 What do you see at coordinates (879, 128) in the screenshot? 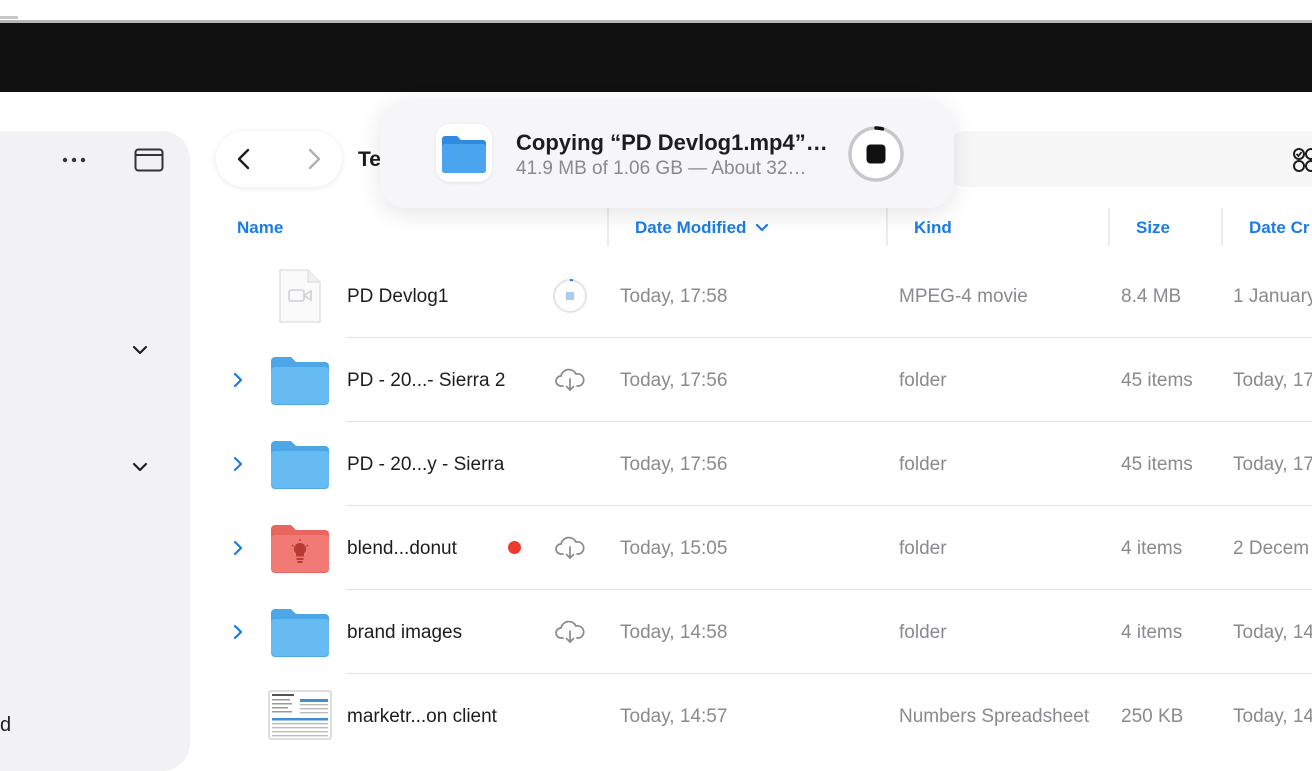
I see `progress-arc` at bounding box center [879, 128].